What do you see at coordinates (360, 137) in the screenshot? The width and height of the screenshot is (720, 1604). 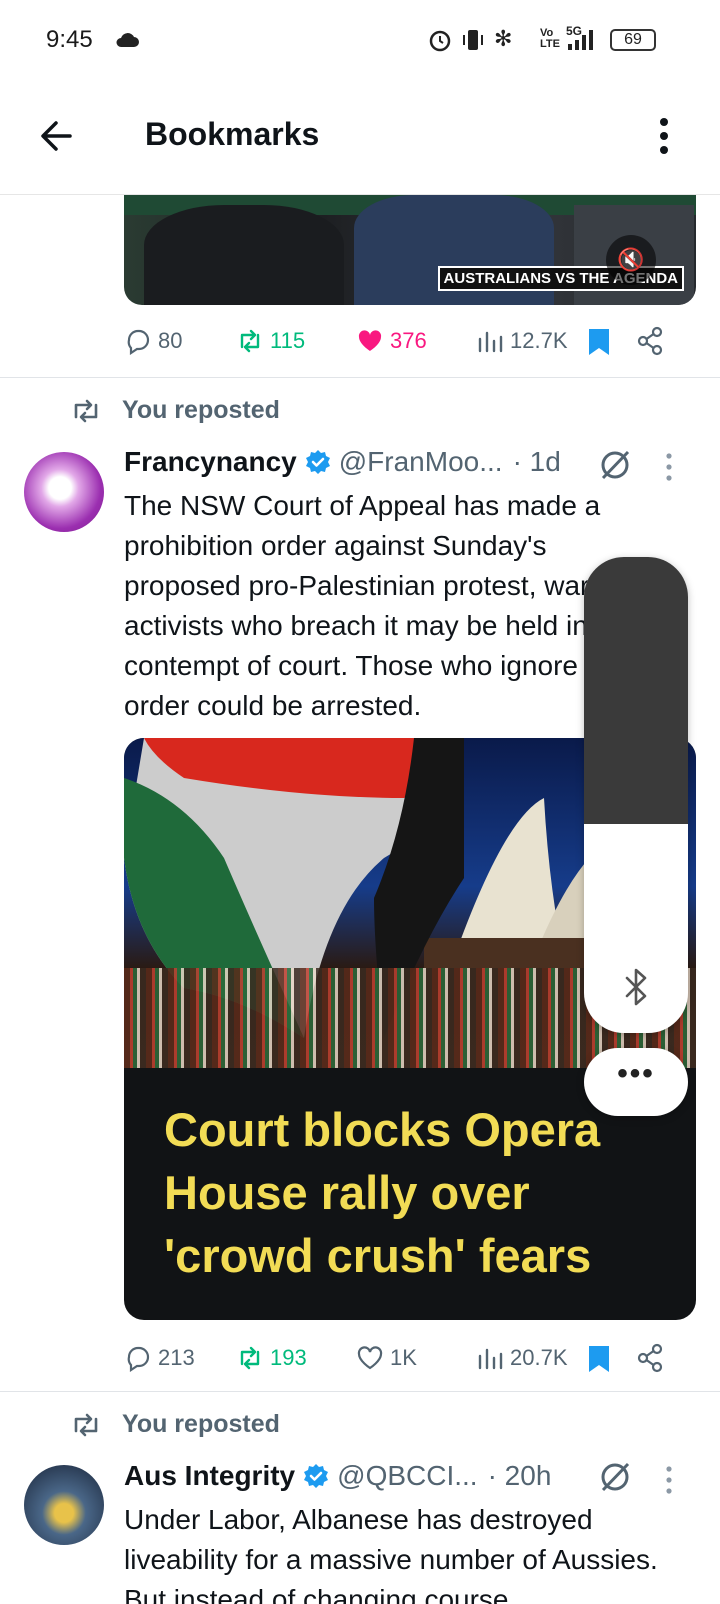 I see `top-app-bar: Bookmarks` at bounding box center [360, 137].